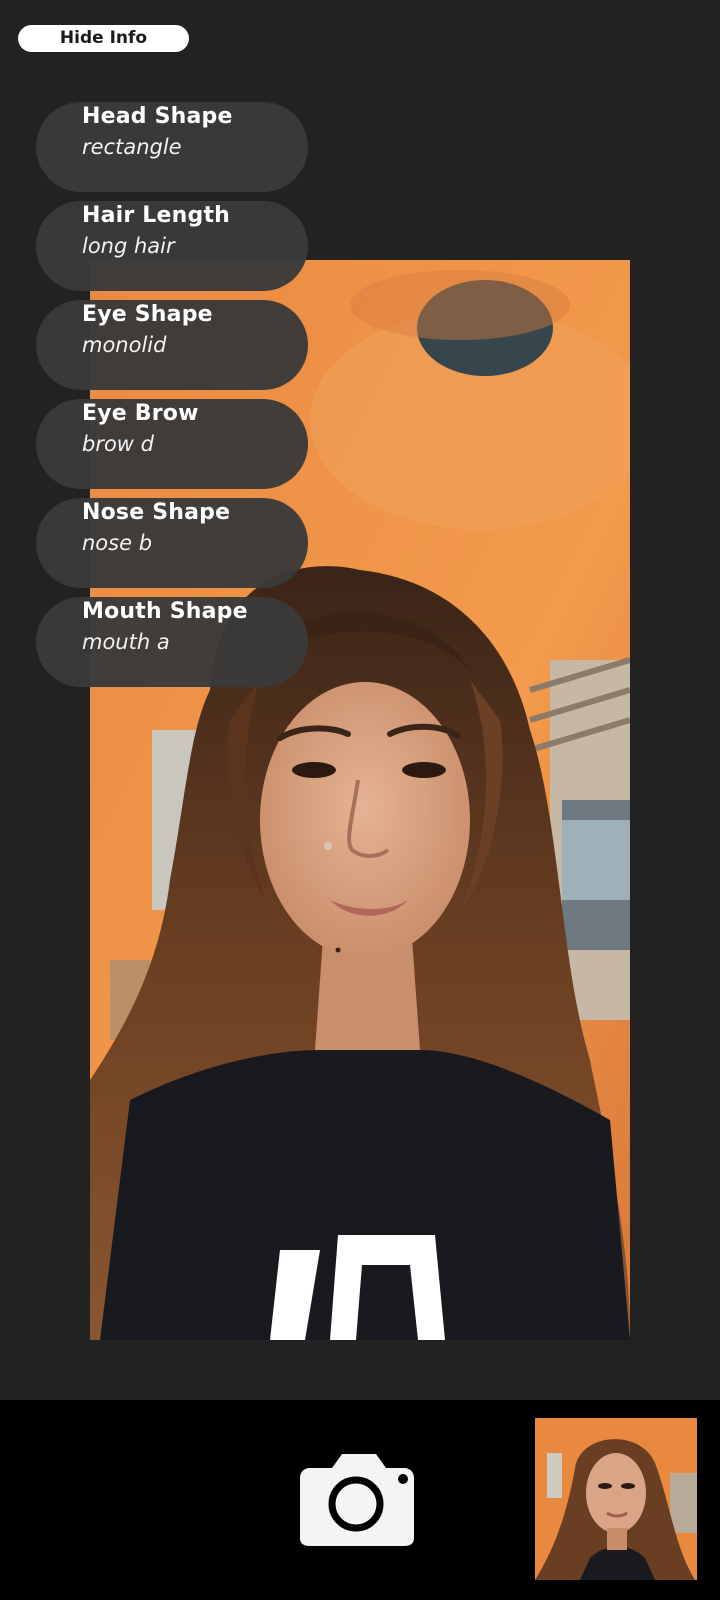  What do you see at coordinates (147, 314) in the screenshot?
I see `eye-shape-title: Eye Shape` at bounding box center [147, 314].